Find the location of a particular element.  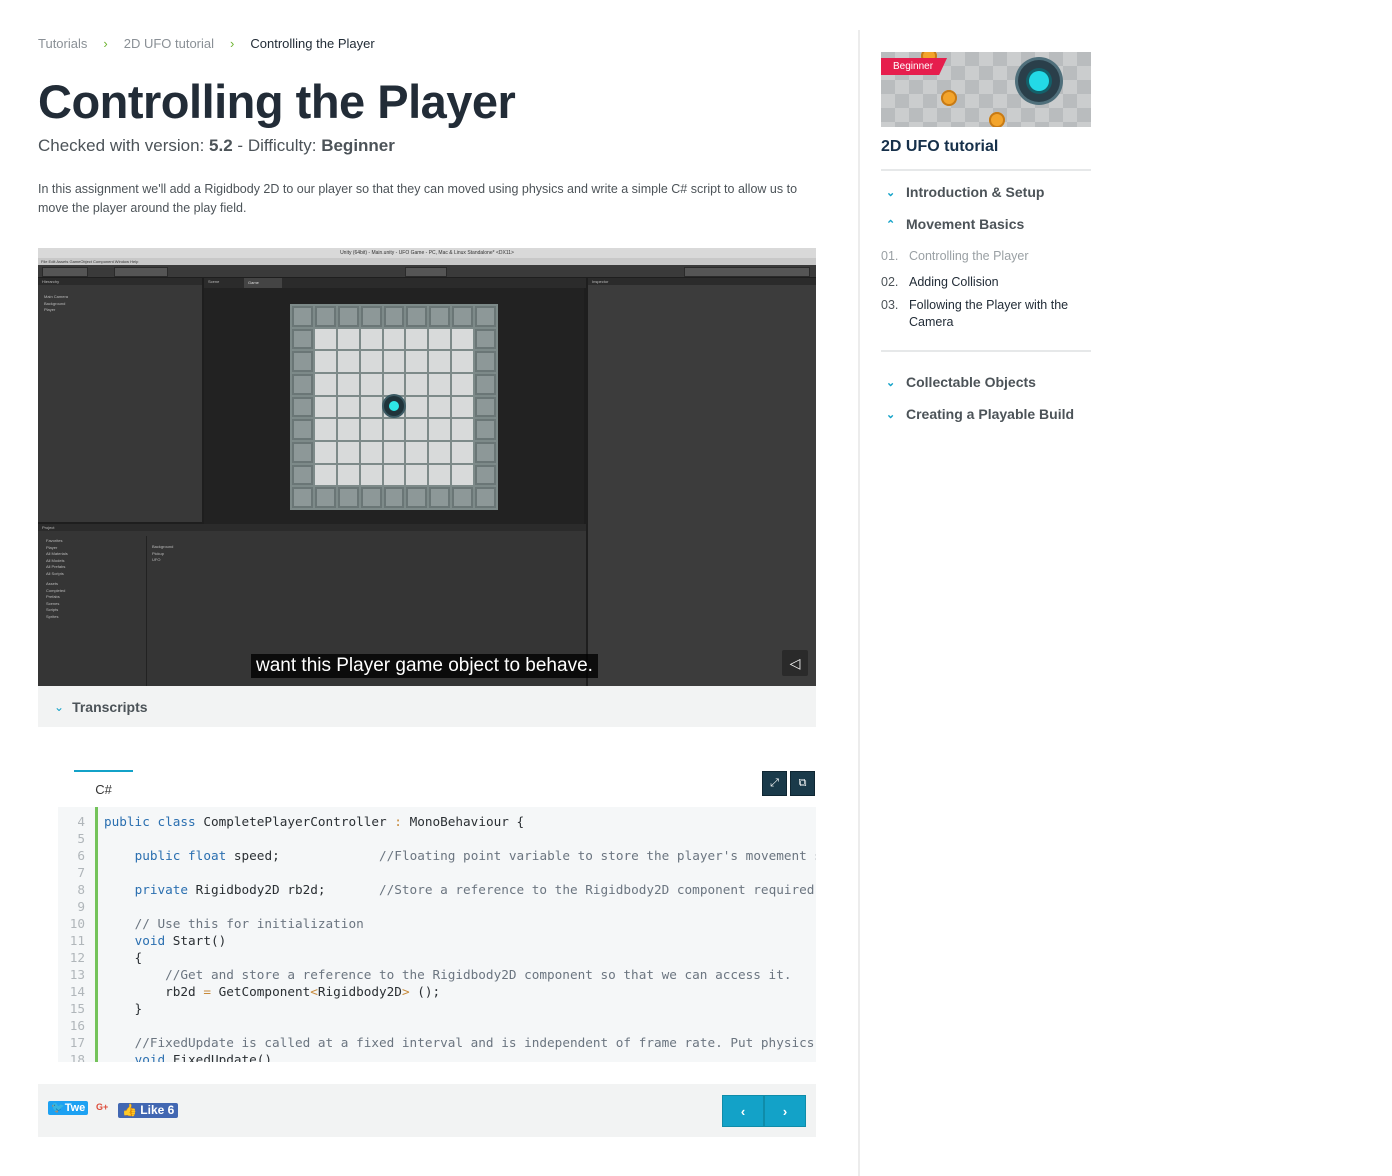

next-button: › is located at coordinates (785, 1111).